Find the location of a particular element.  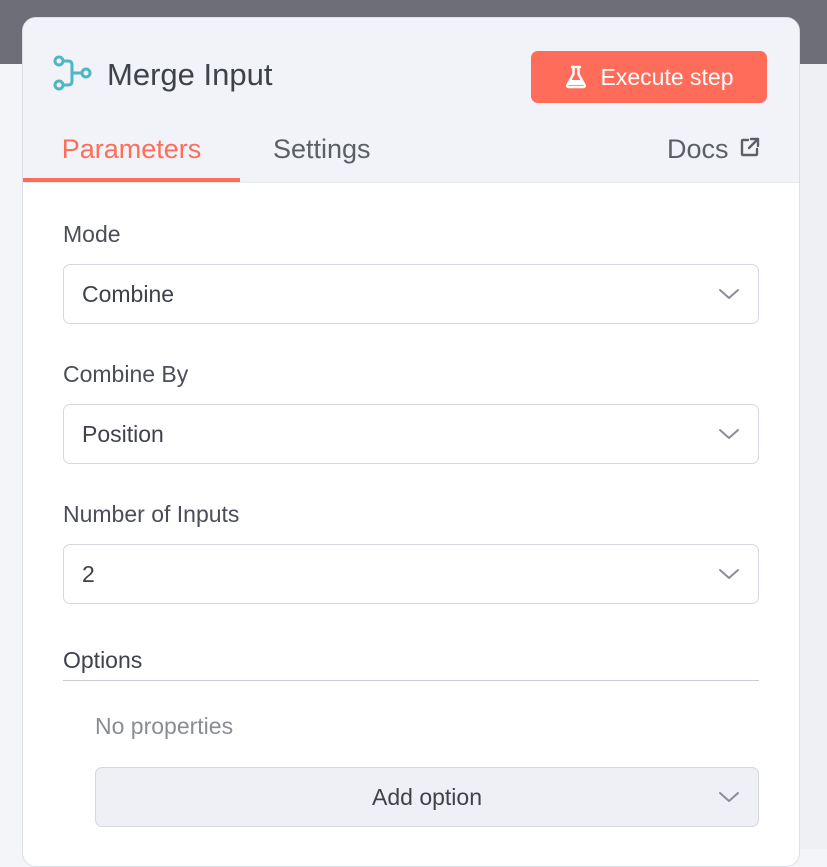

tab-settings: Settings is located at coordinates (322, 149).